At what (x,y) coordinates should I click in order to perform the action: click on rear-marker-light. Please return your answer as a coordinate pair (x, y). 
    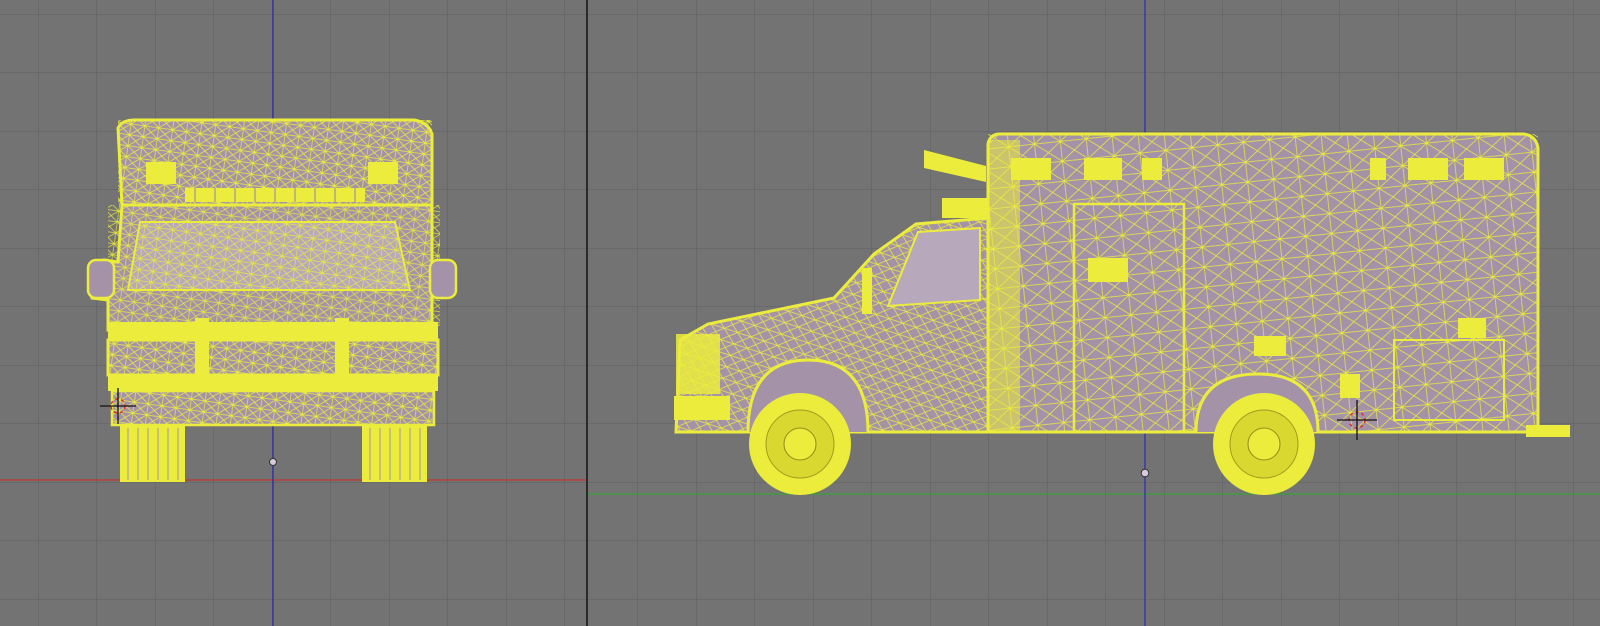
    Looking at the image, I should click on (1472, 328).